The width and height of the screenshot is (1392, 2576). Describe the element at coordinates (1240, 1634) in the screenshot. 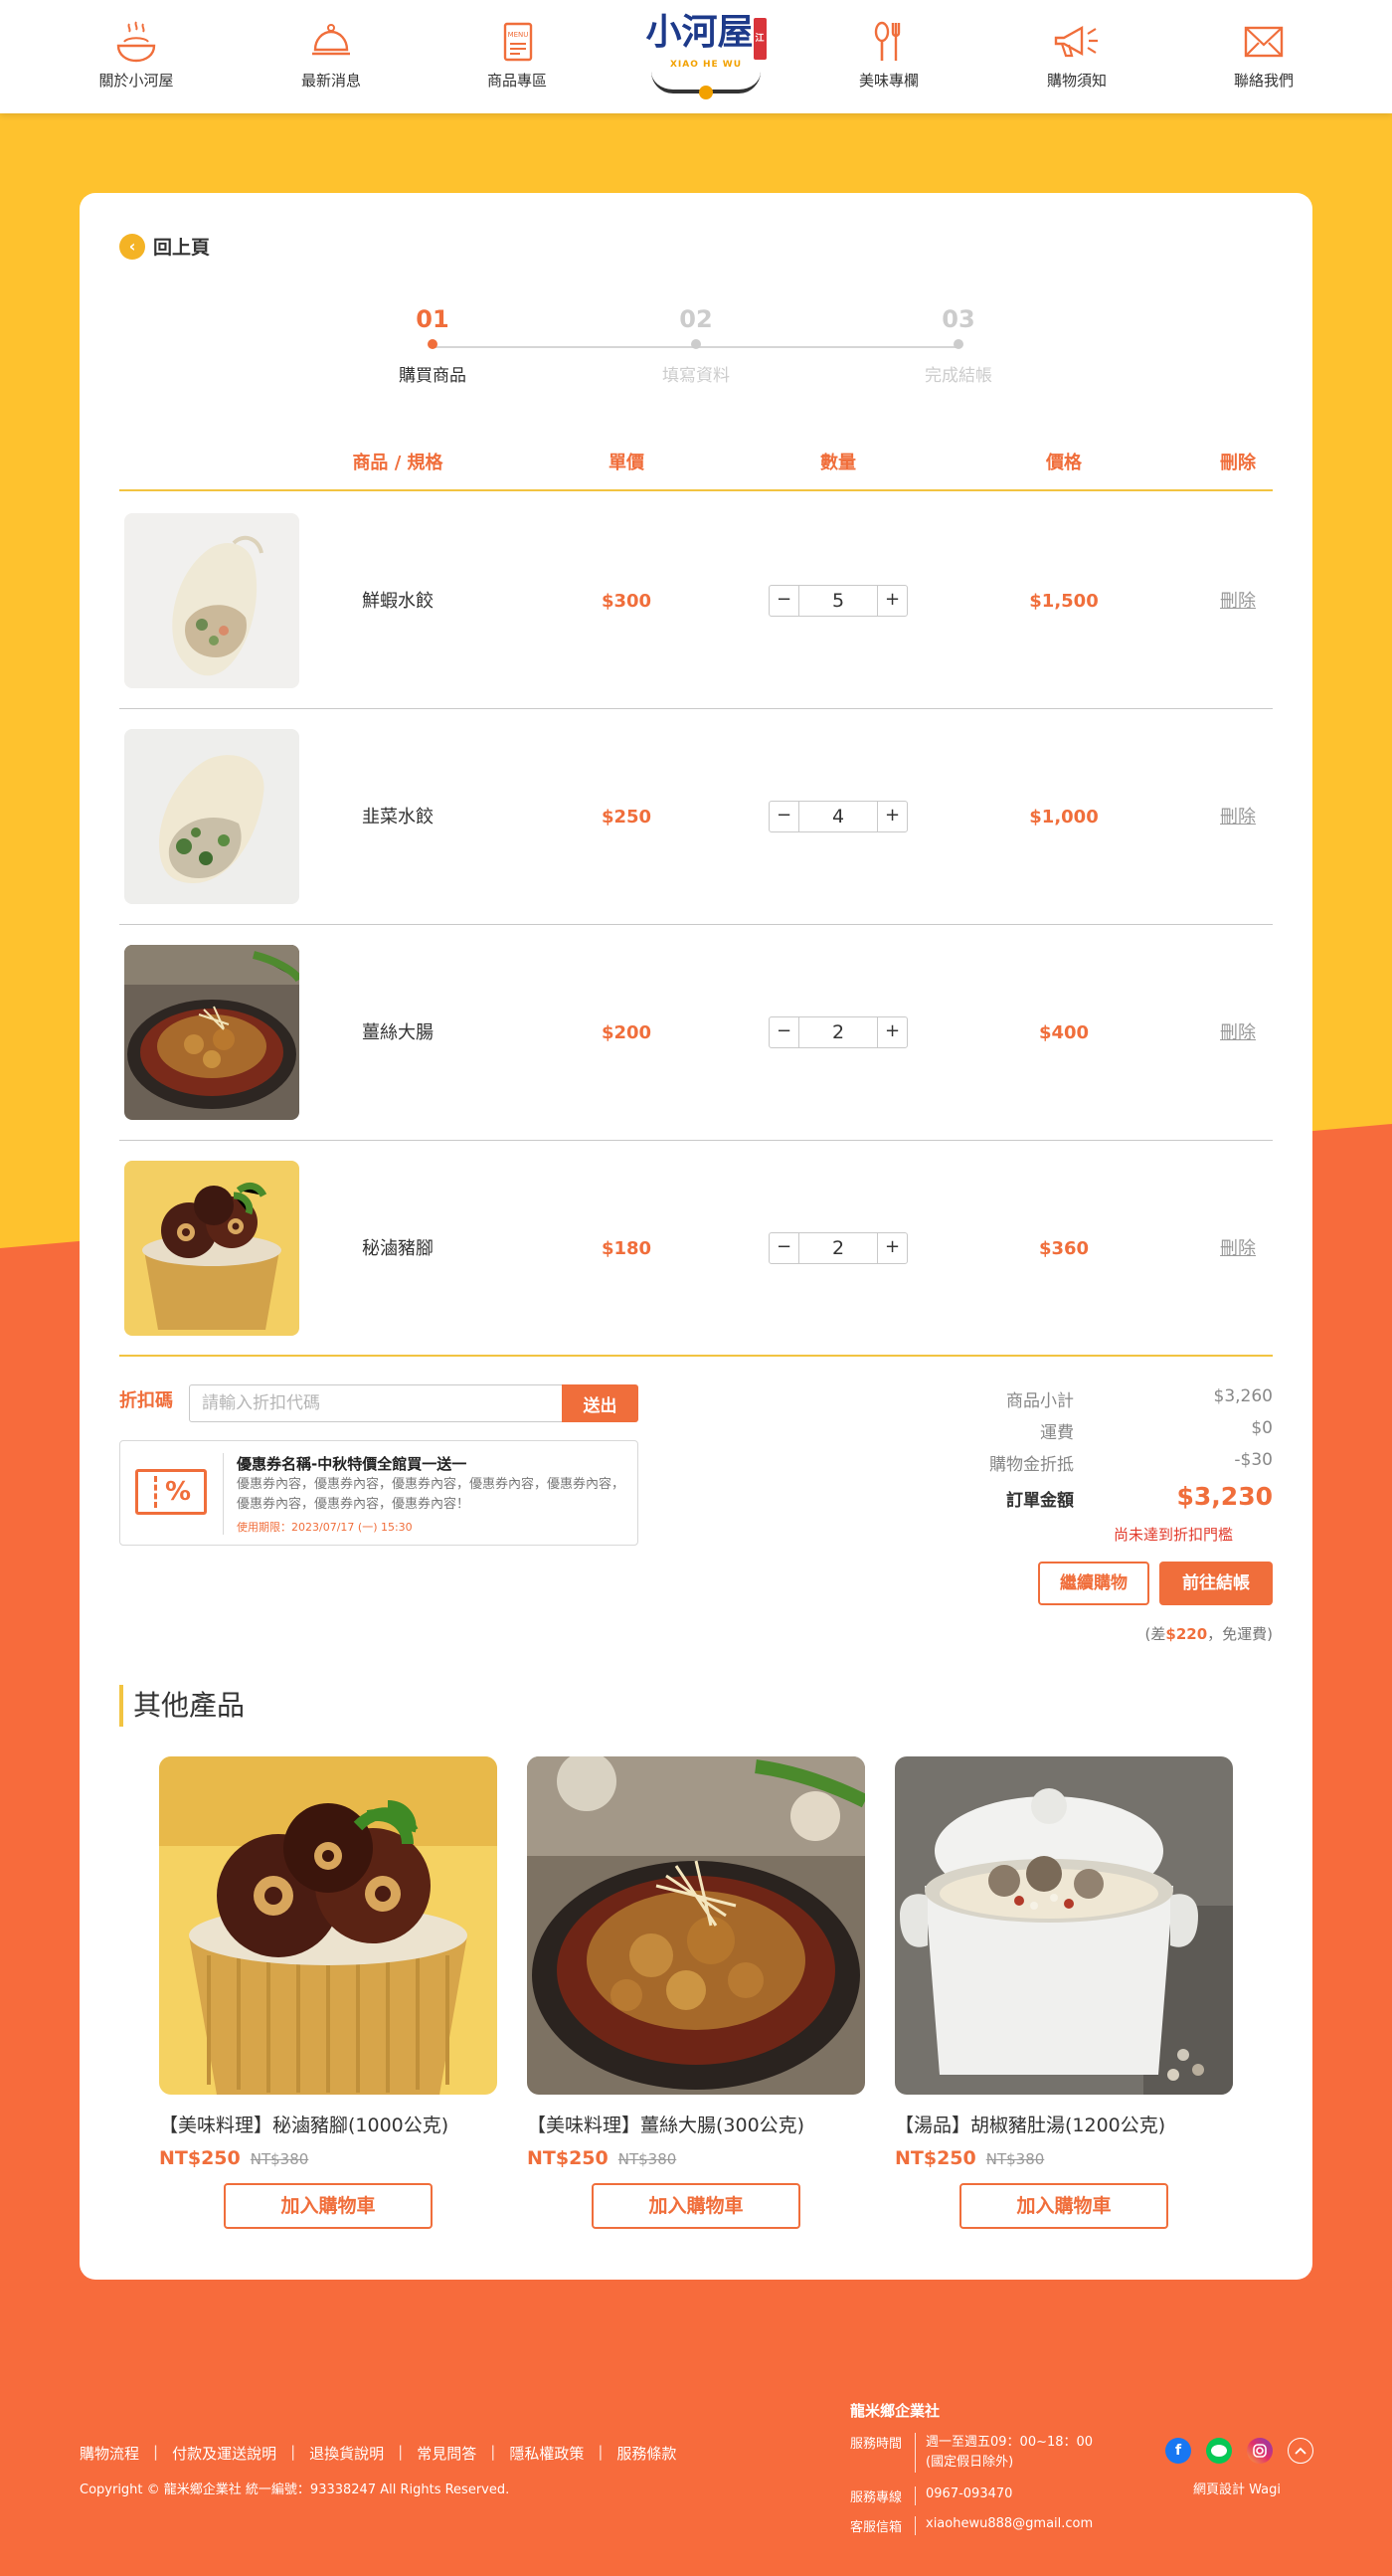

I see `free-shipping-suffix: ，免運費)` at that location.